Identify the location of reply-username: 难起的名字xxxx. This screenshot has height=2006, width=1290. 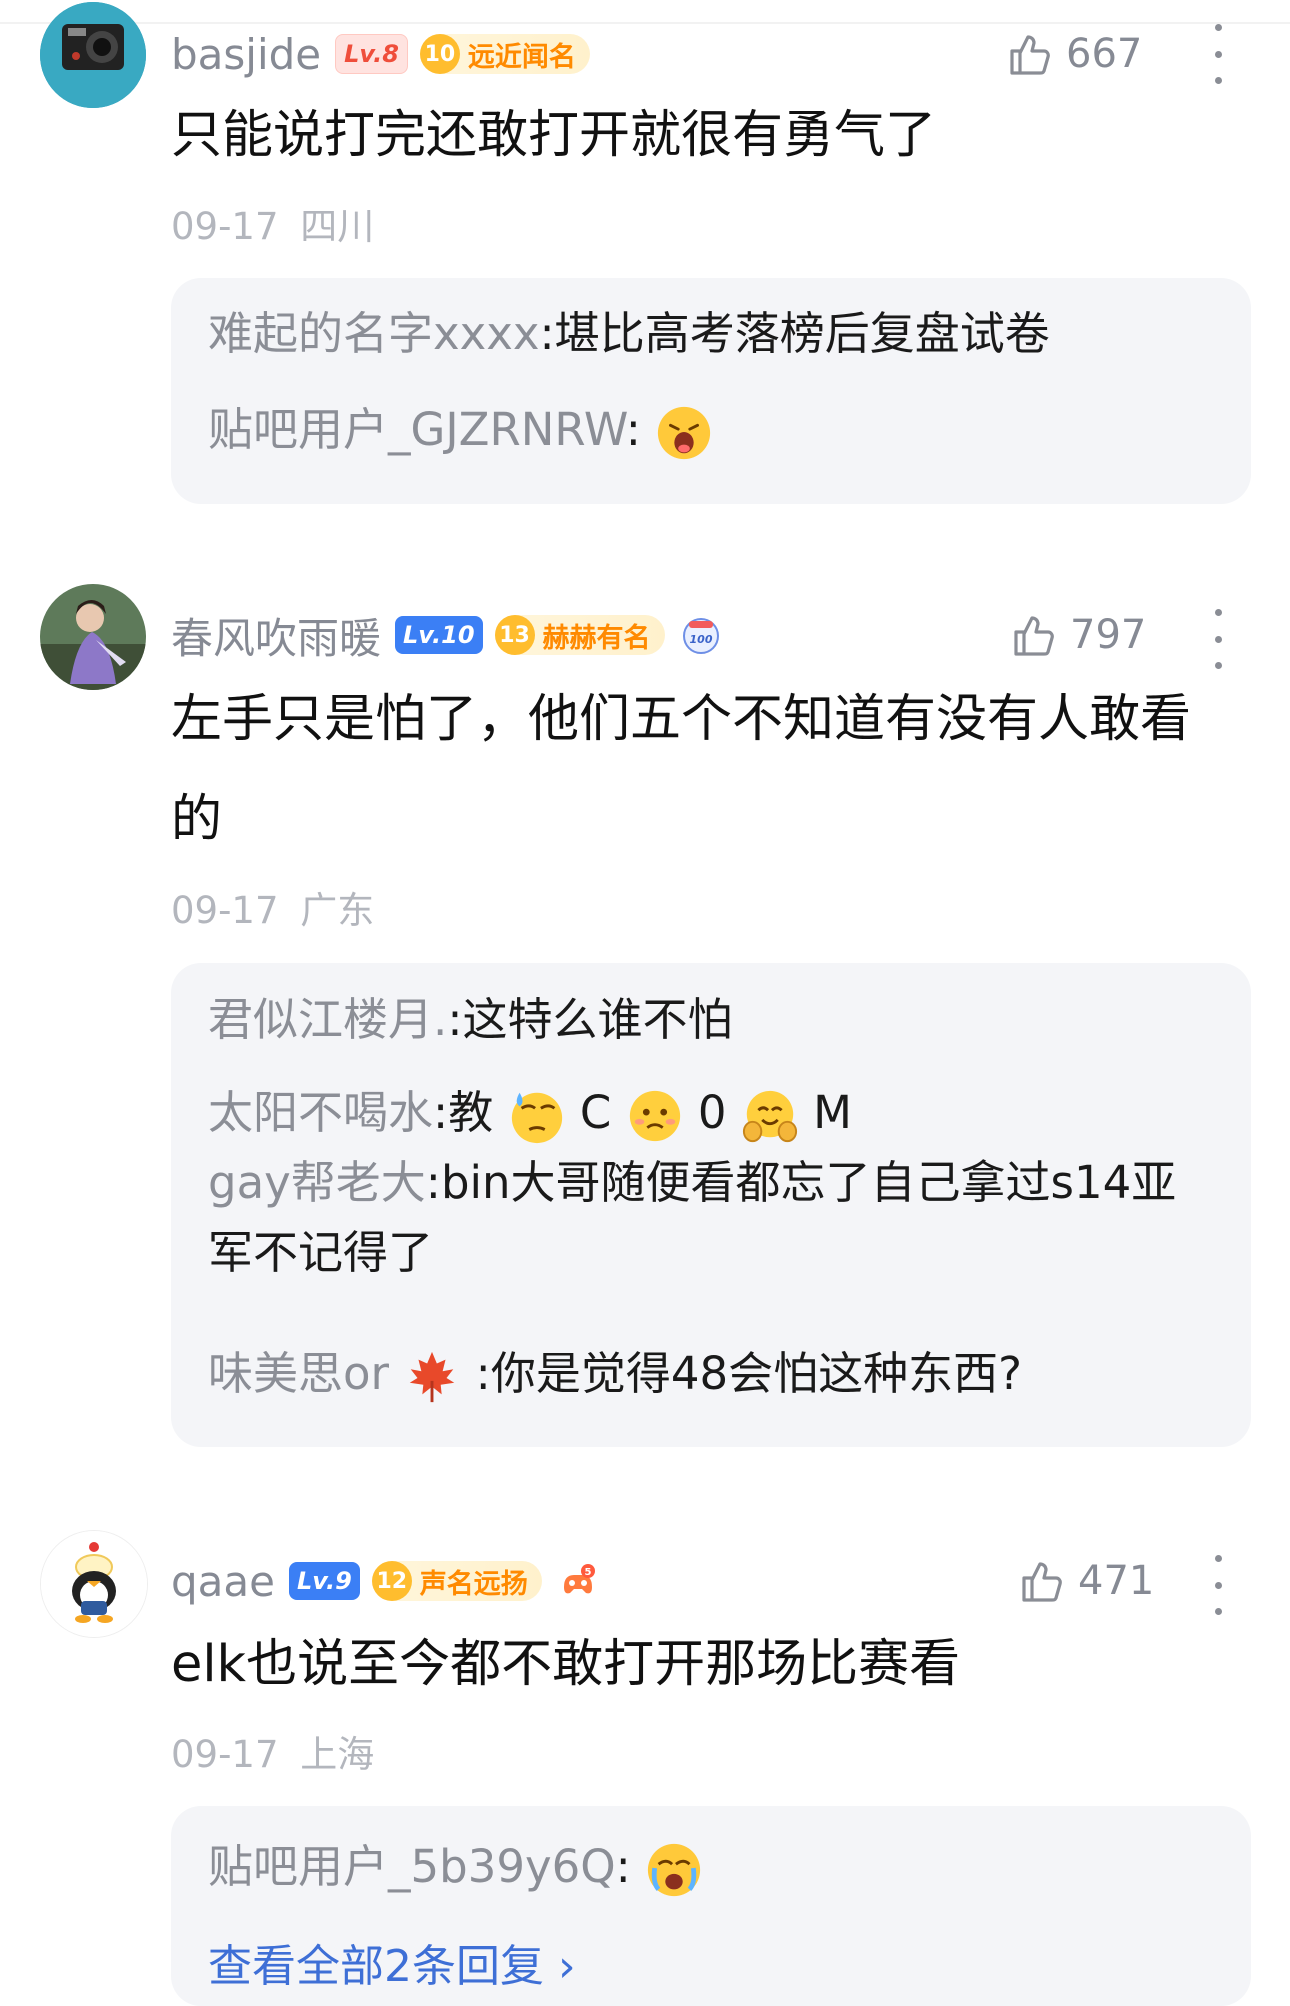
(374, 333).